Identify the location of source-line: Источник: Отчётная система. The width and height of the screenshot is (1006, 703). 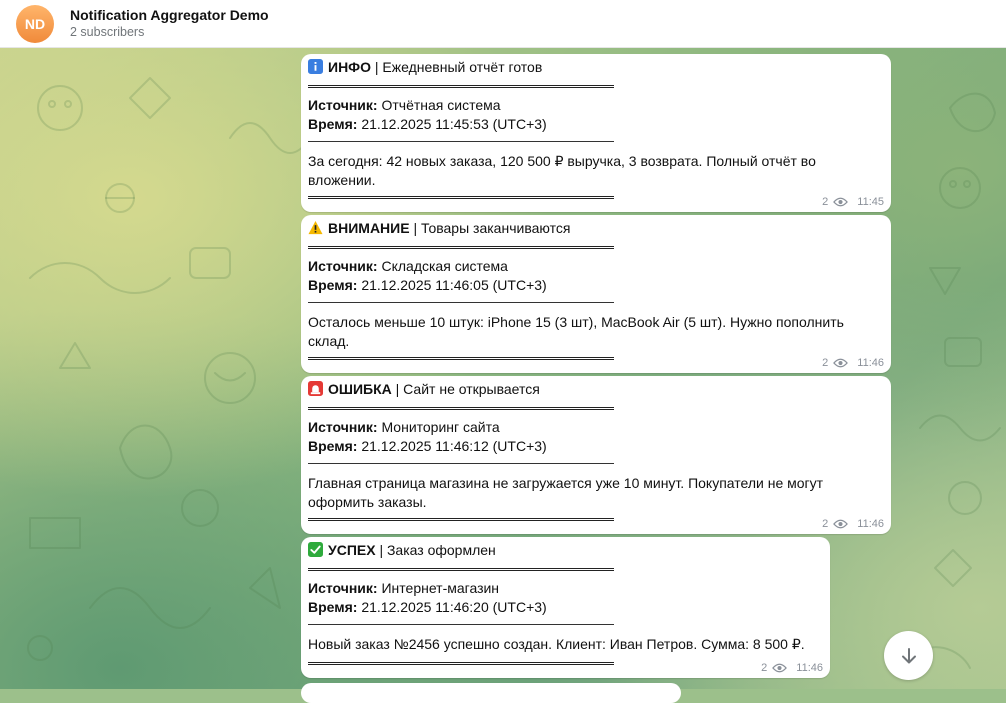
(404, 105).